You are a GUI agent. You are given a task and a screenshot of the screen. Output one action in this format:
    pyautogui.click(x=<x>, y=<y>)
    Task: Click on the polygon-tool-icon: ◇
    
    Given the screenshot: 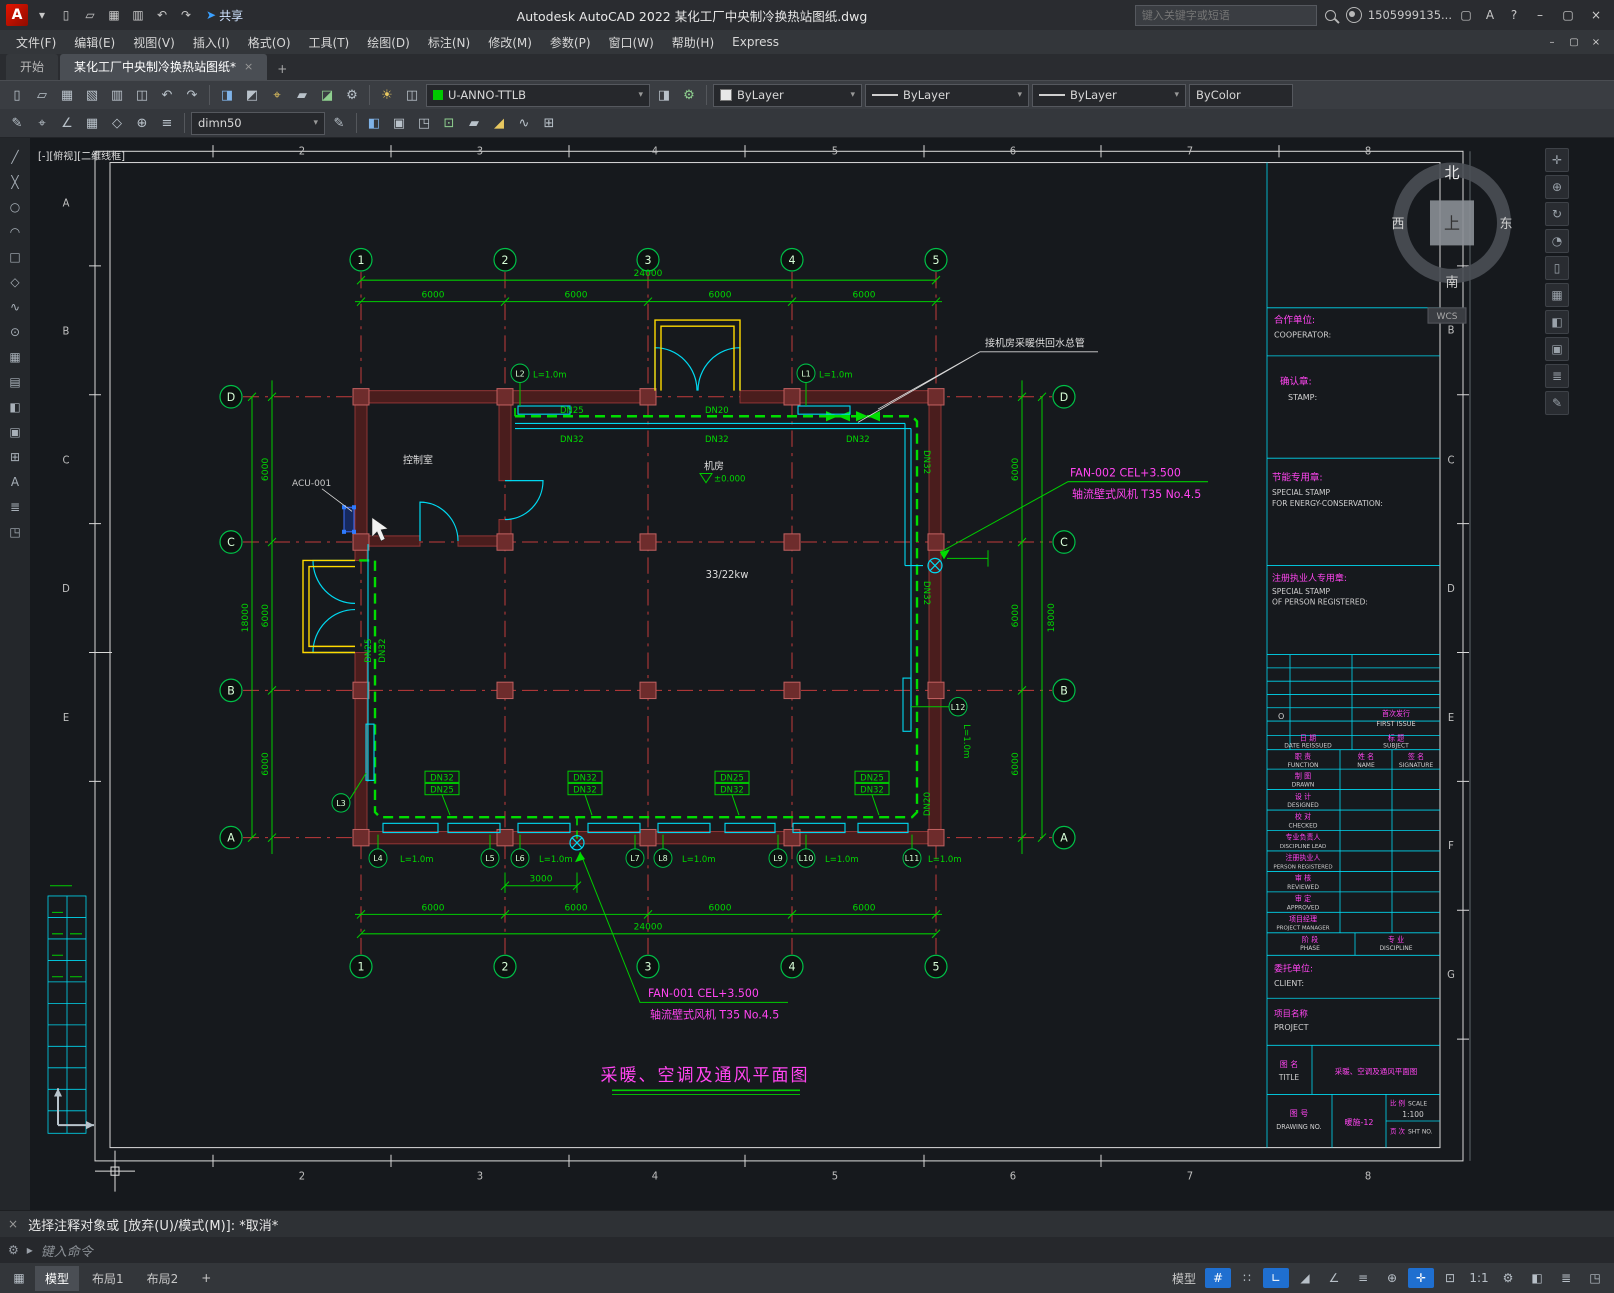 What is the action you would take?
    pyautogui.click(x=15, y=282)
    